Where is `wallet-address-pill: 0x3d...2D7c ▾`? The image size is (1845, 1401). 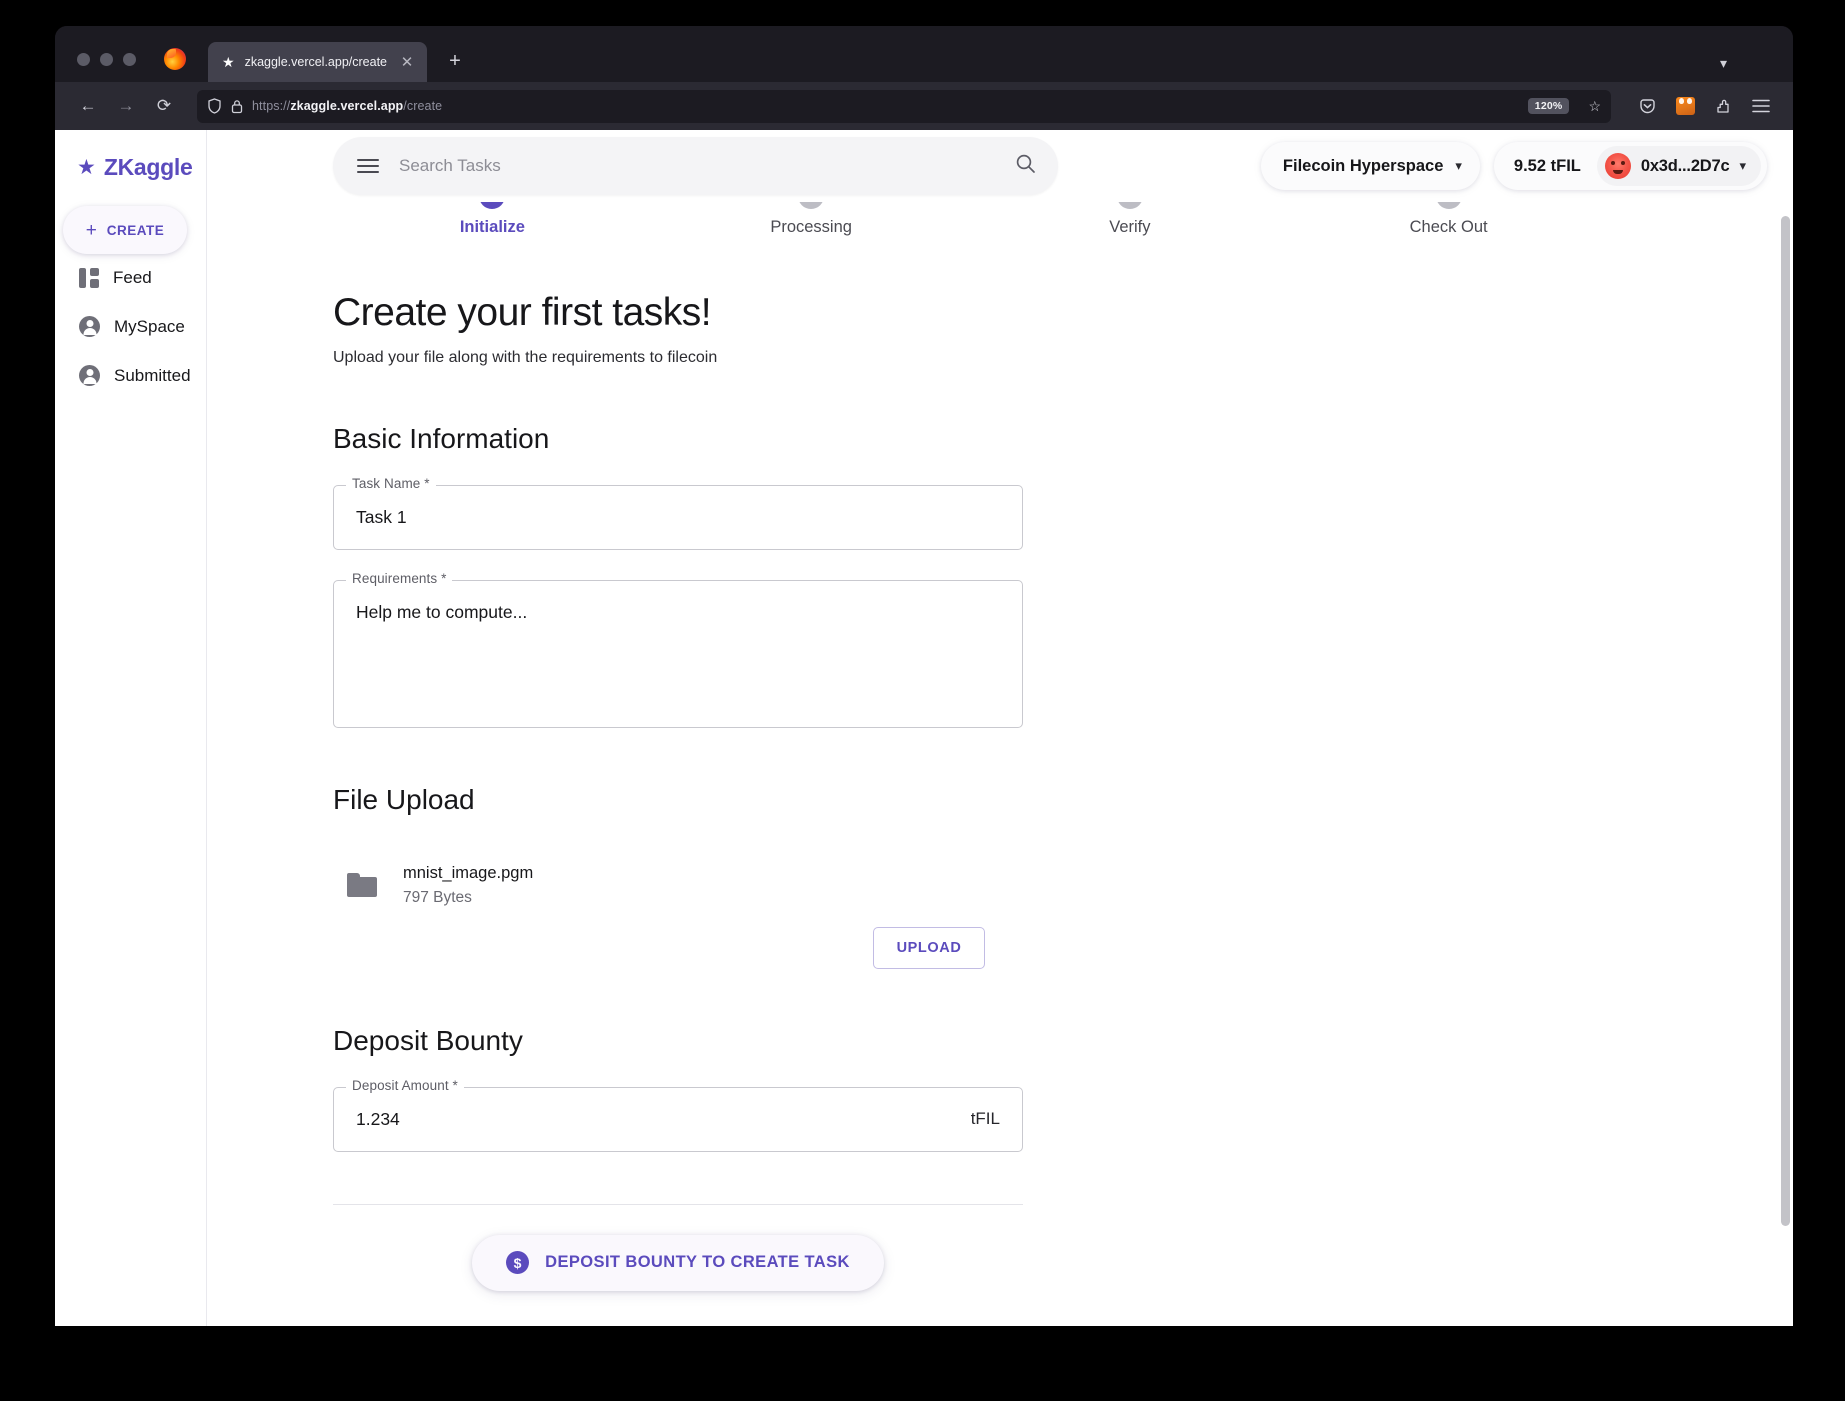 wallet-address-pill: 0x3d...2D7c ▾ is located at coordinates (1678, 166).